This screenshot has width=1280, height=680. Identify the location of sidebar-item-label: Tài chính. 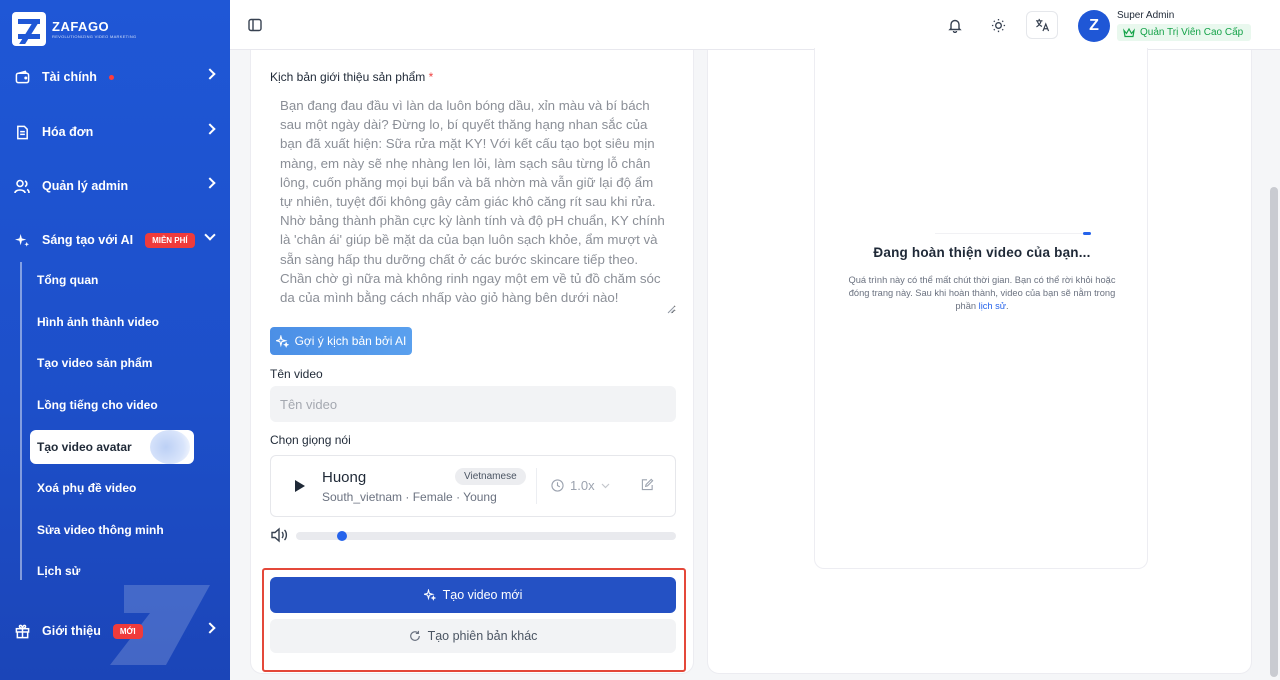
(69, 77).